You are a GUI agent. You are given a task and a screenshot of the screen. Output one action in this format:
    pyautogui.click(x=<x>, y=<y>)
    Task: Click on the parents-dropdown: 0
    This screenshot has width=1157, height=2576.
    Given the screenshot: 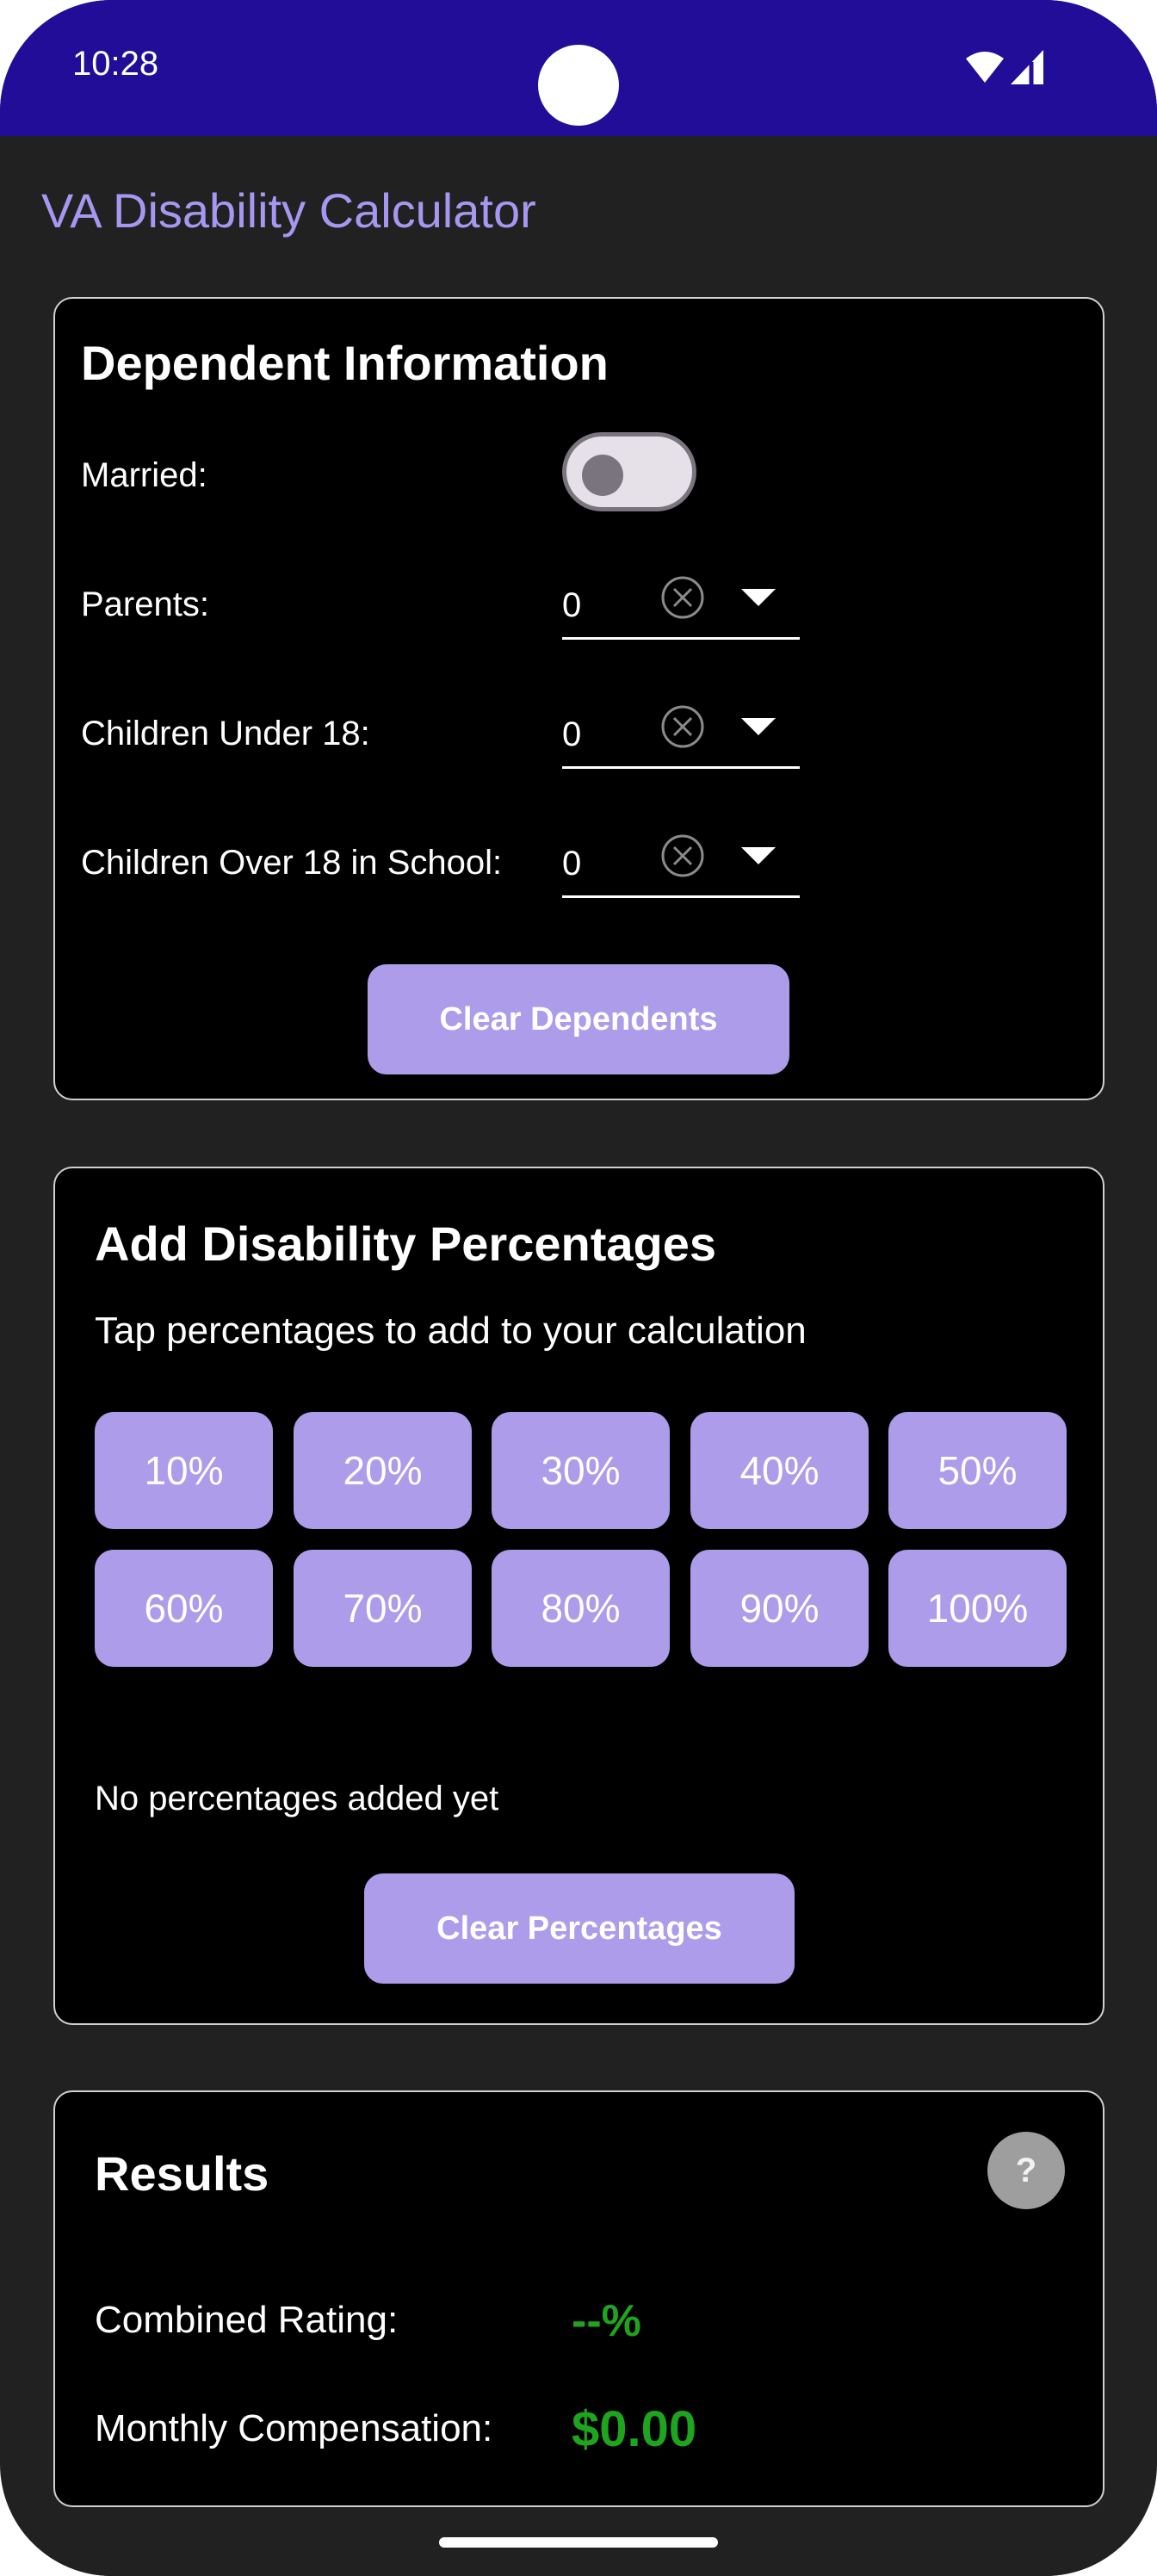 What is the action you would take?
    pyautogui.click(x=681, y=604)
    